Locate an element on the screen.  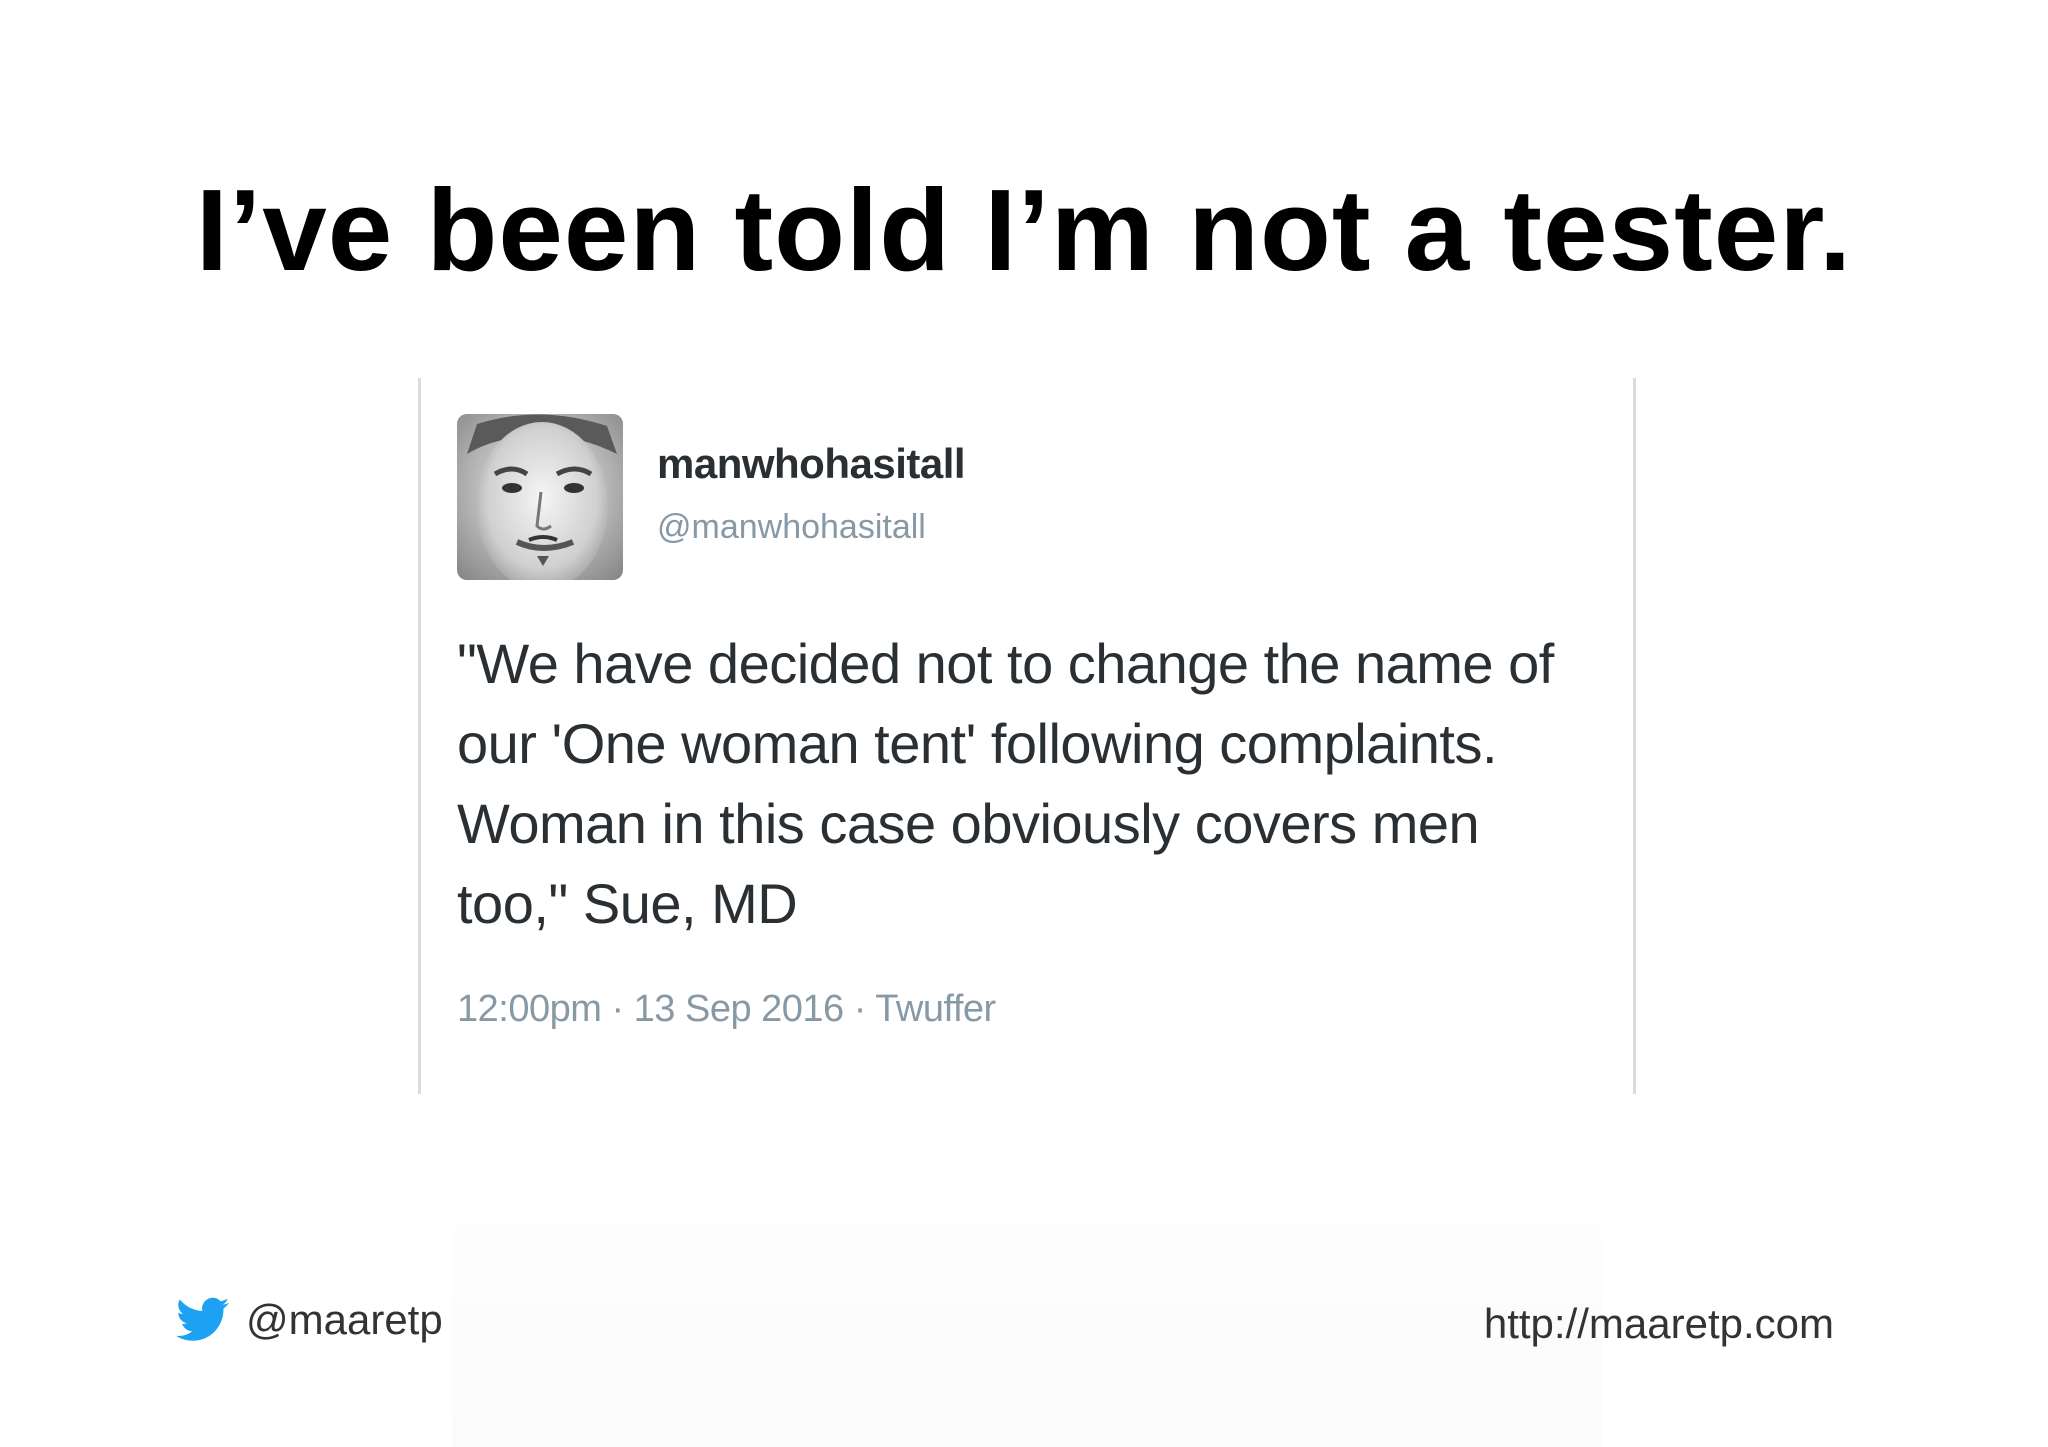
twitter-bird-icon is located at coordinates (203, 1319).